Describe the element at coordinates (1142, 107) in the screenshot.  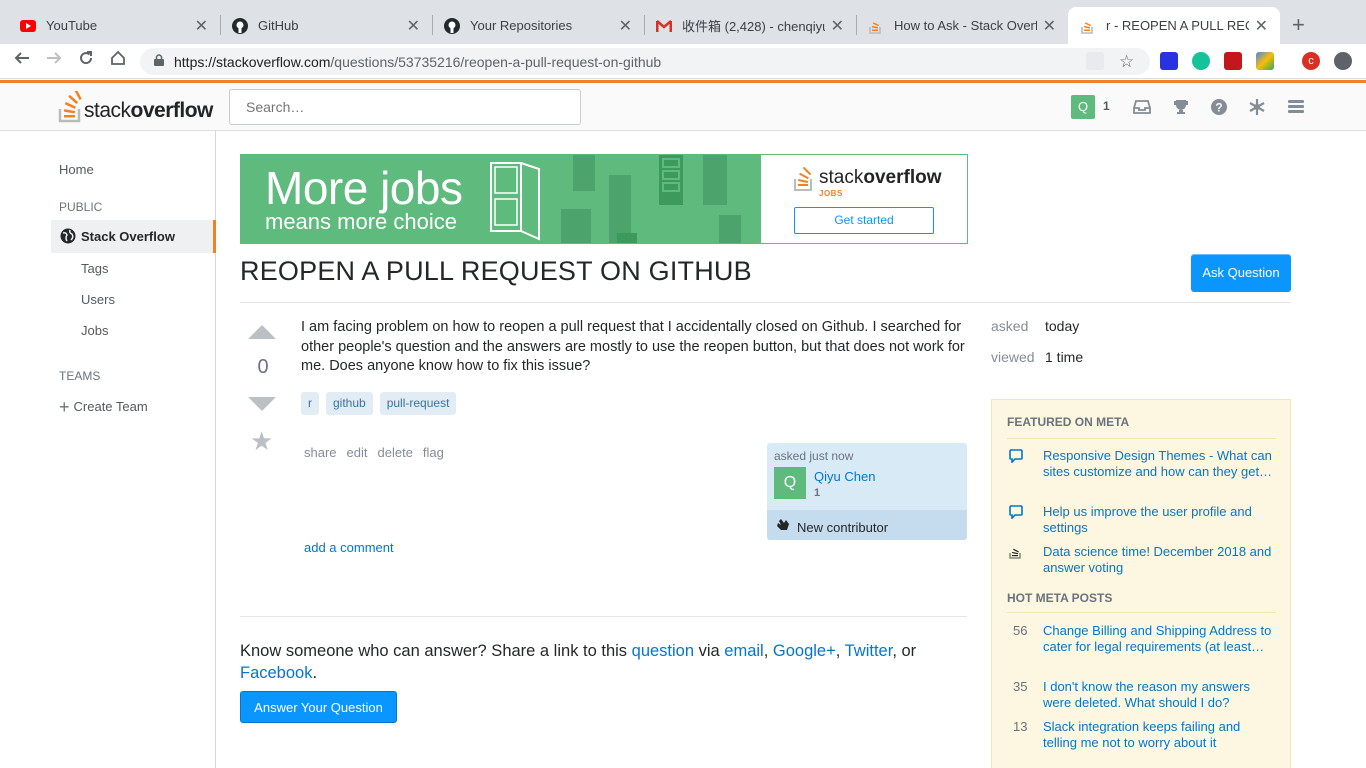
I see `inbox-icon` at that location.